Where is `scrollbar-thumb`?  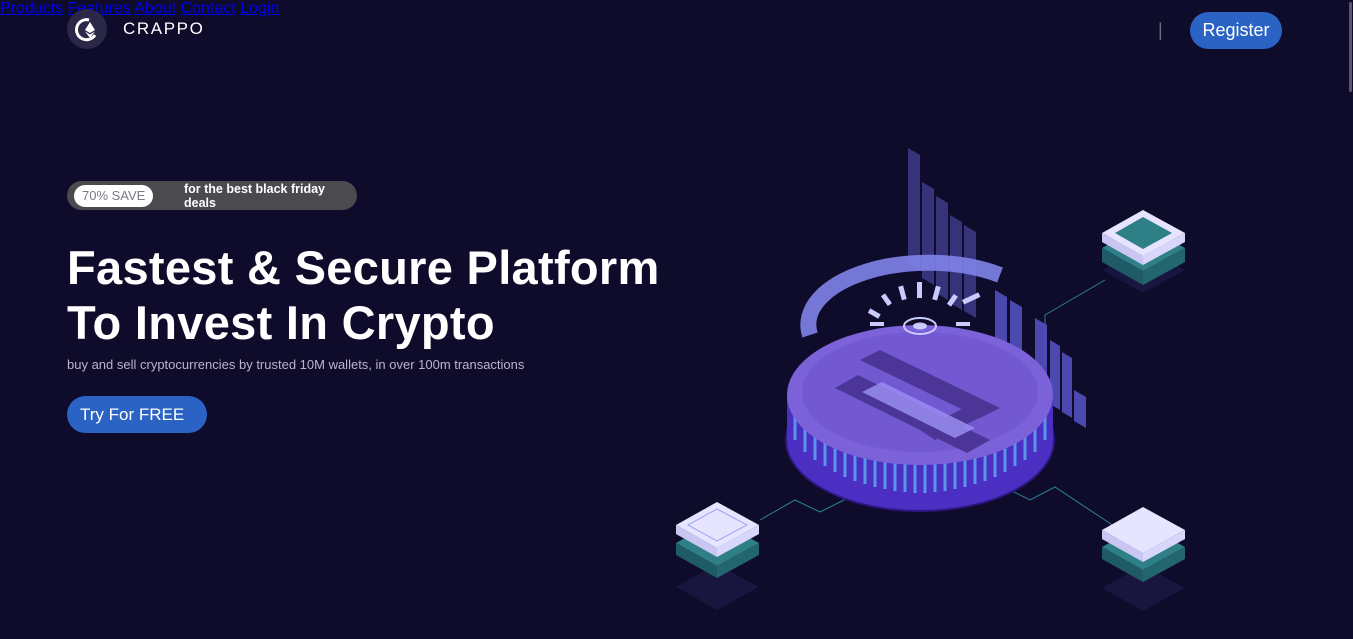 scrollbar-thumb is located at coordinates (1350, 47).